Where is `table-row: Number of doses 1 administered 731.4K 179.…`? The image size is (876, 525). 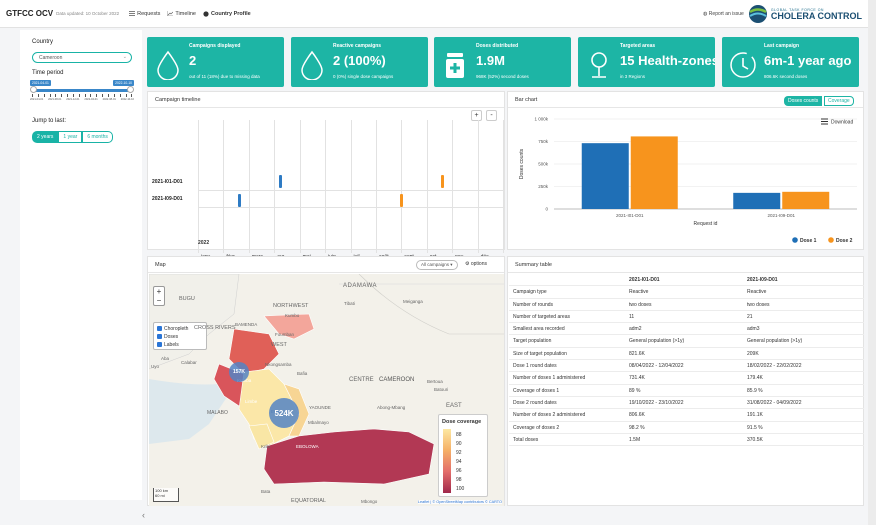 table-row: Number of doses 1 administered 731.4K 179.… is located at coordinates (686, 378).